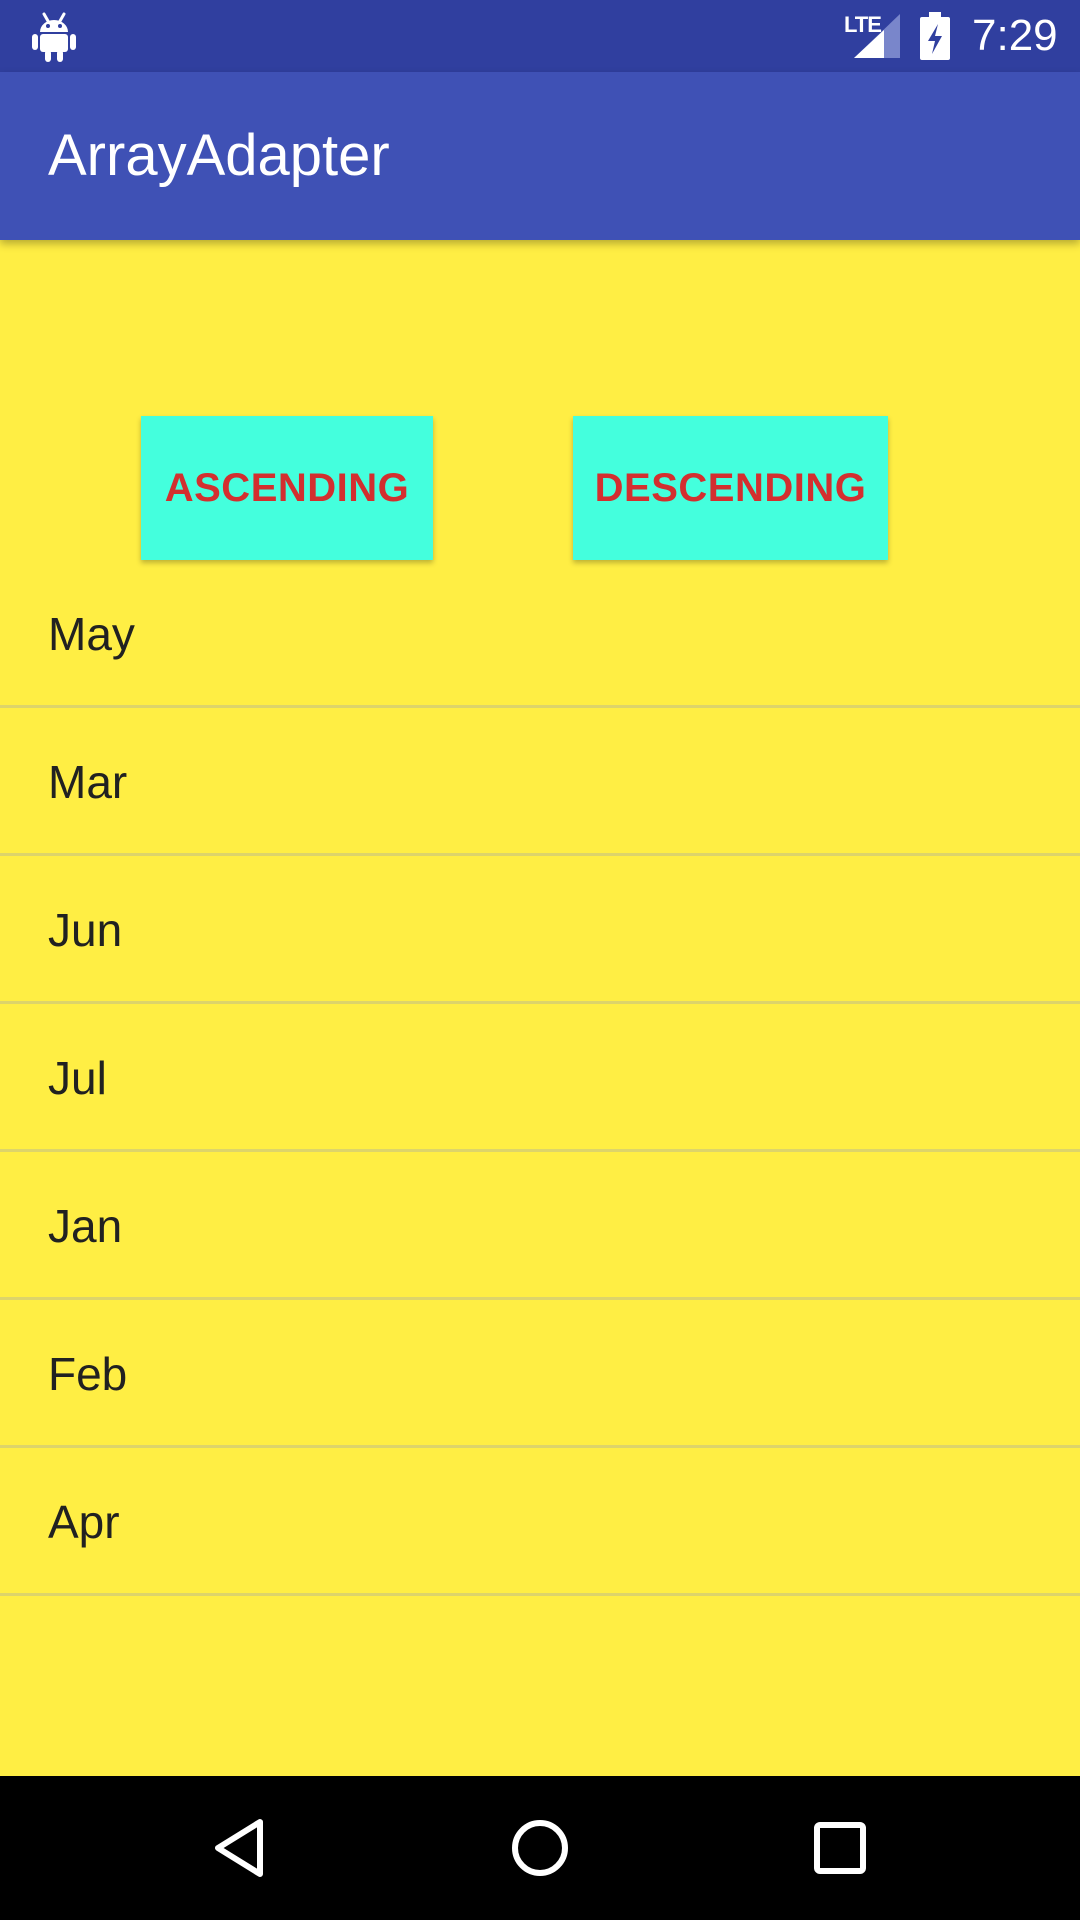 The height and width of the screenshot is (1920, 1080). I want to click on list-item-label: Feb, so click(88, 1374).